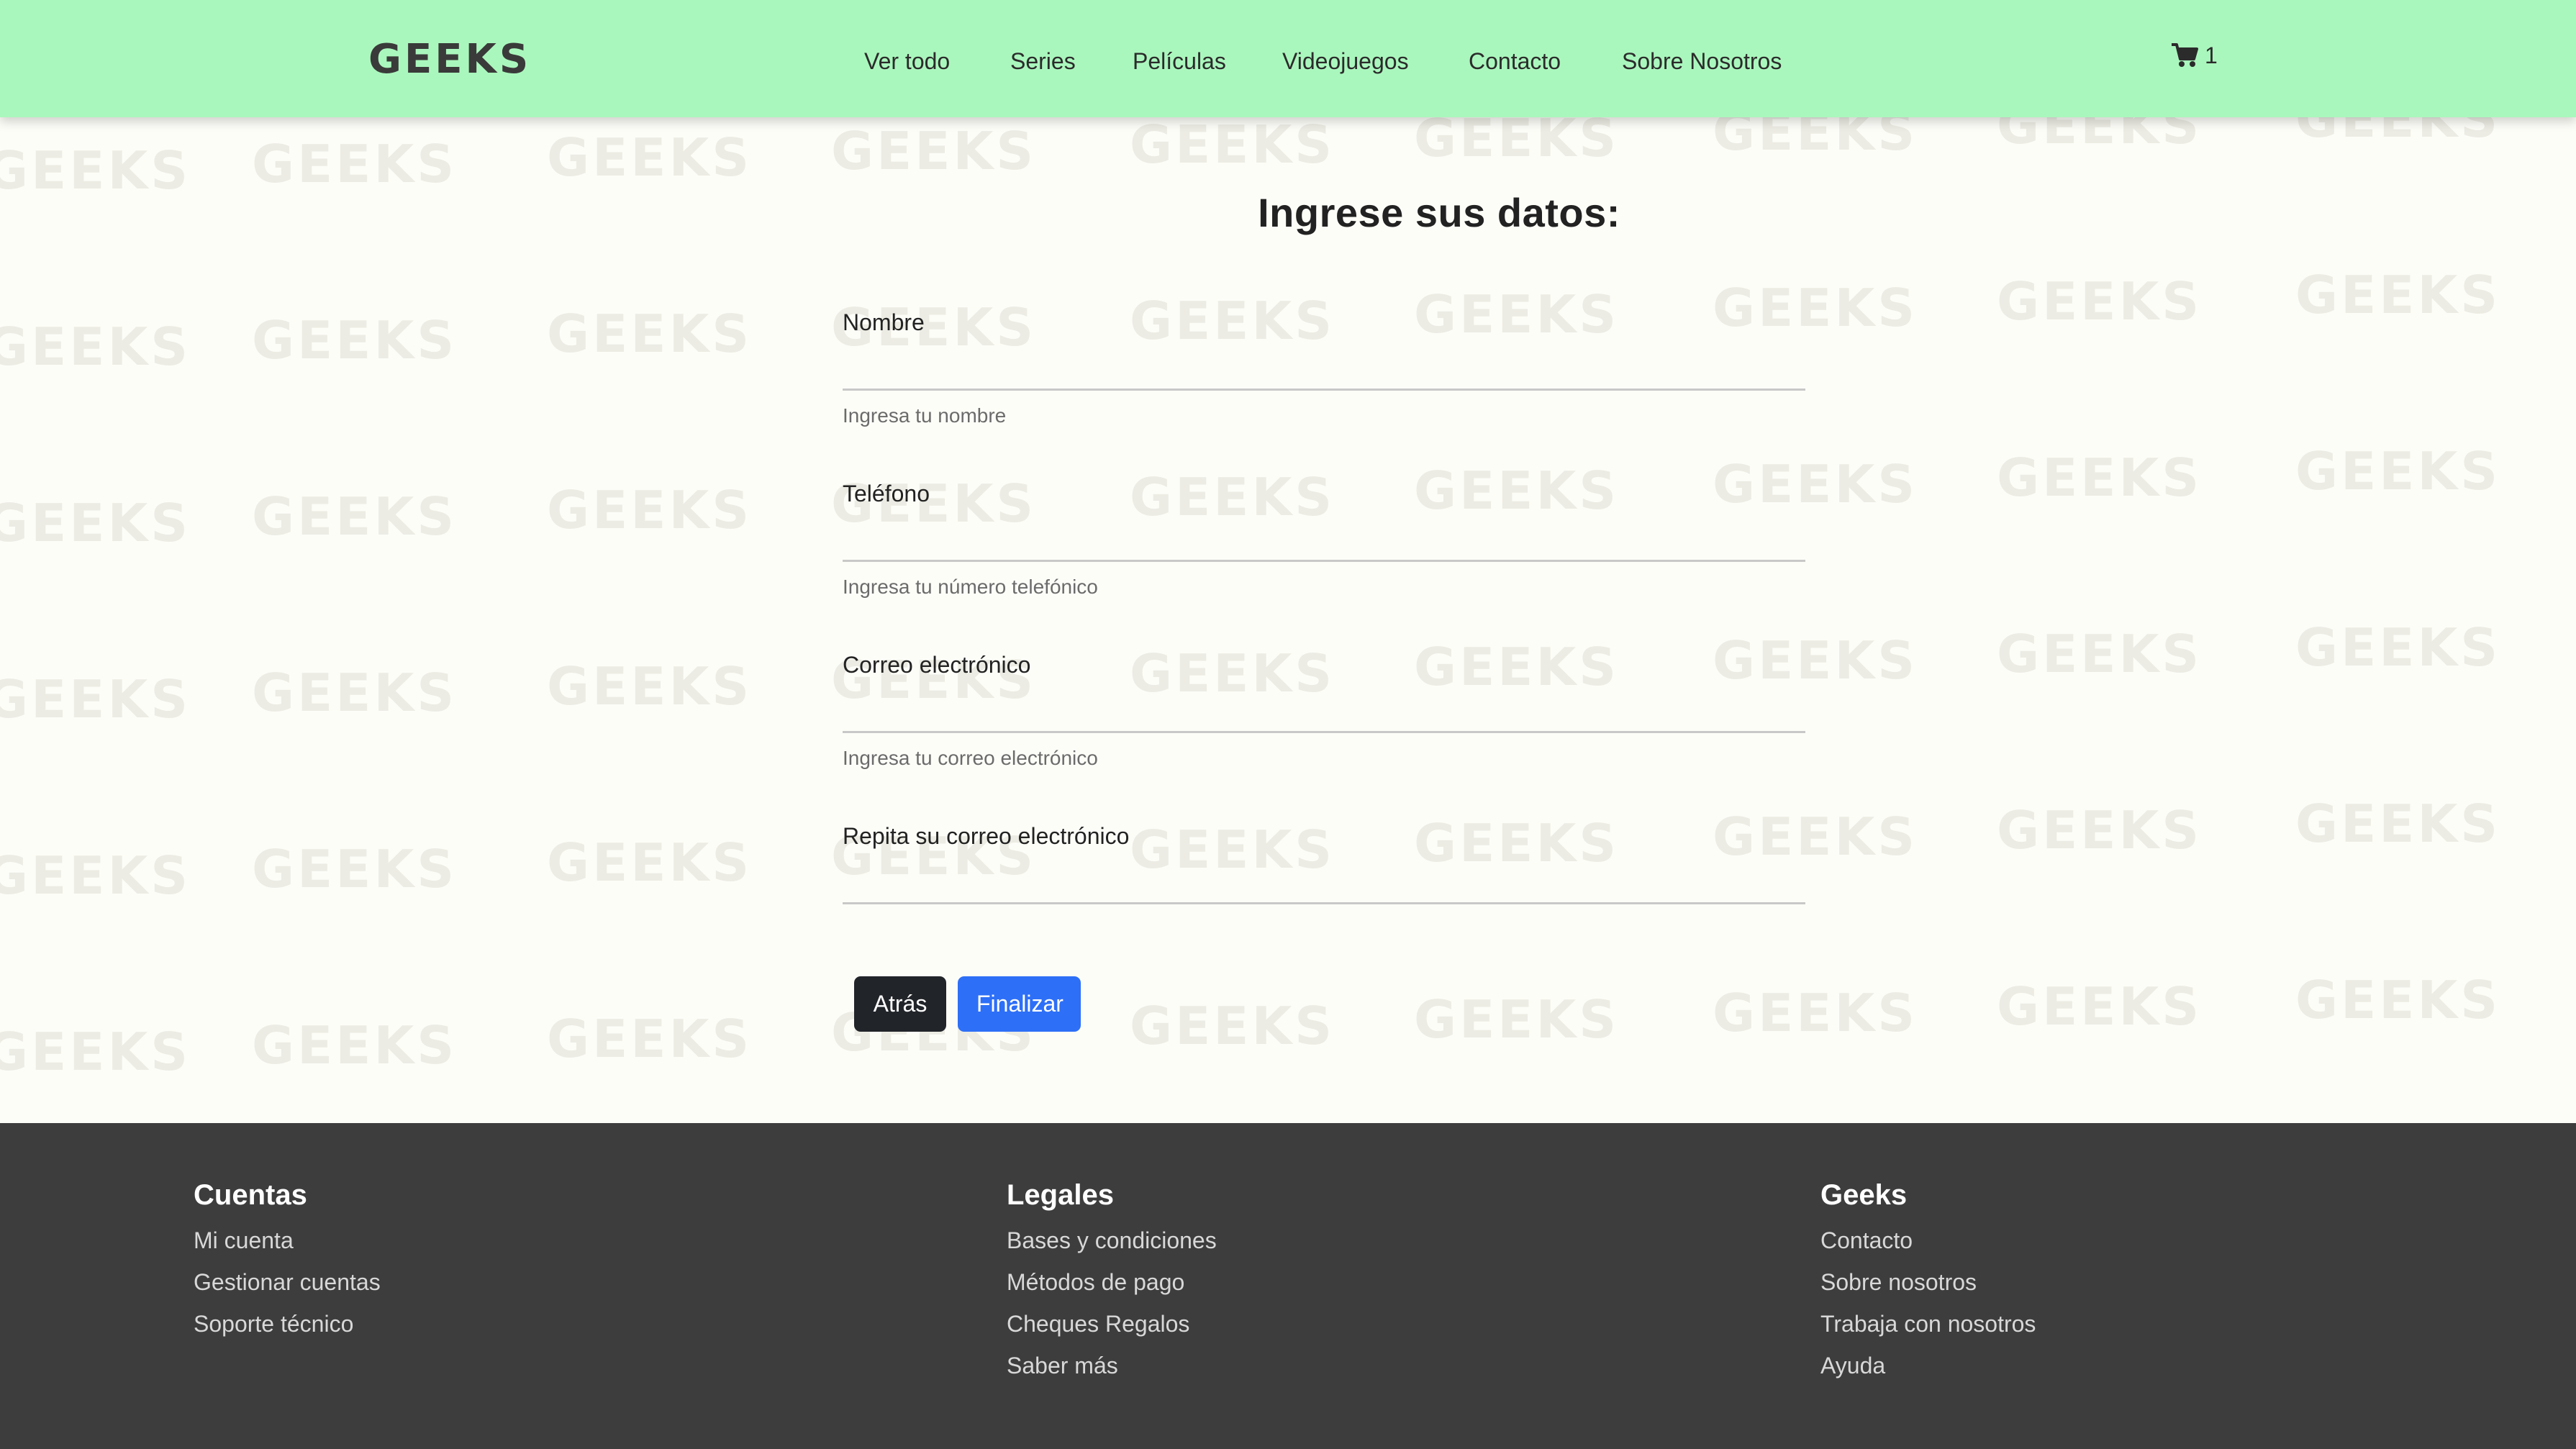 The width and height of the screenshot is (2576, 1449). Describe the element at coordinates (1928, 1365) in the screenshot. I see `footer-link: Ayuda` at that location.